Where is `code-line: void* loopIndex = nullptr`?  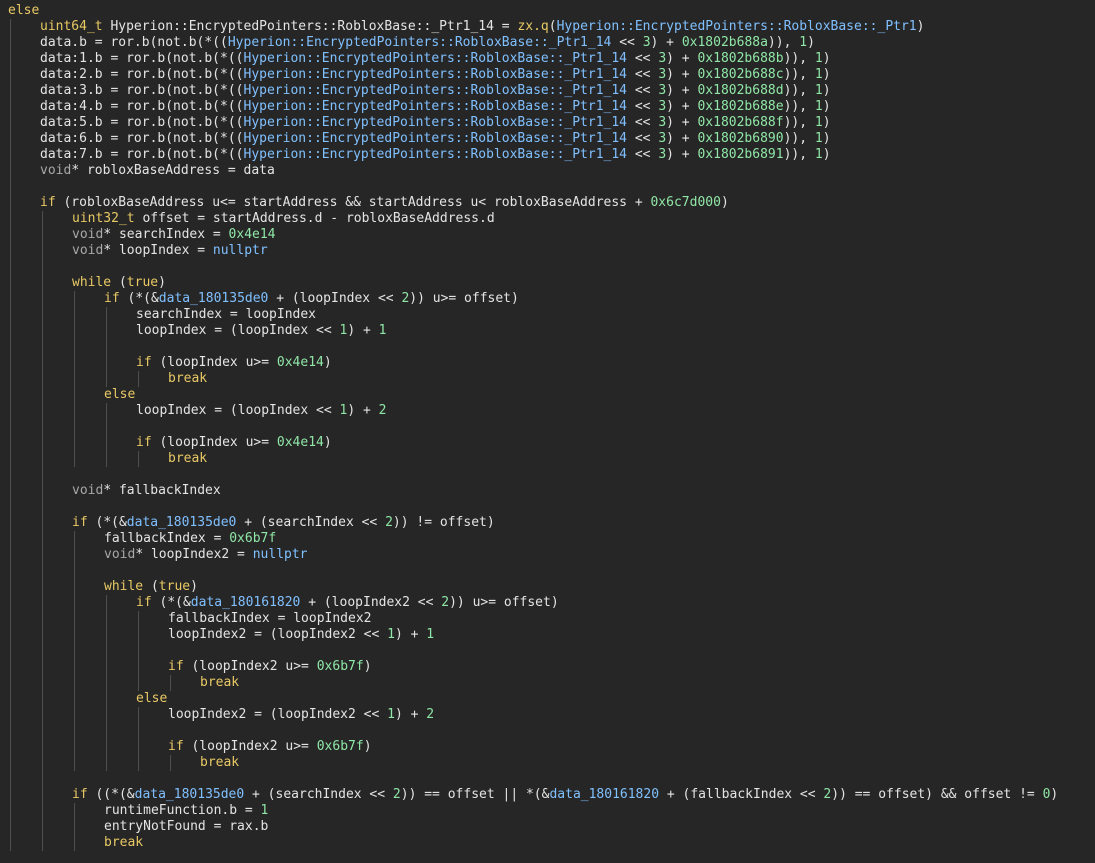
code-line: void* loopIndex = nullptr is located at coordinates (547, 251).